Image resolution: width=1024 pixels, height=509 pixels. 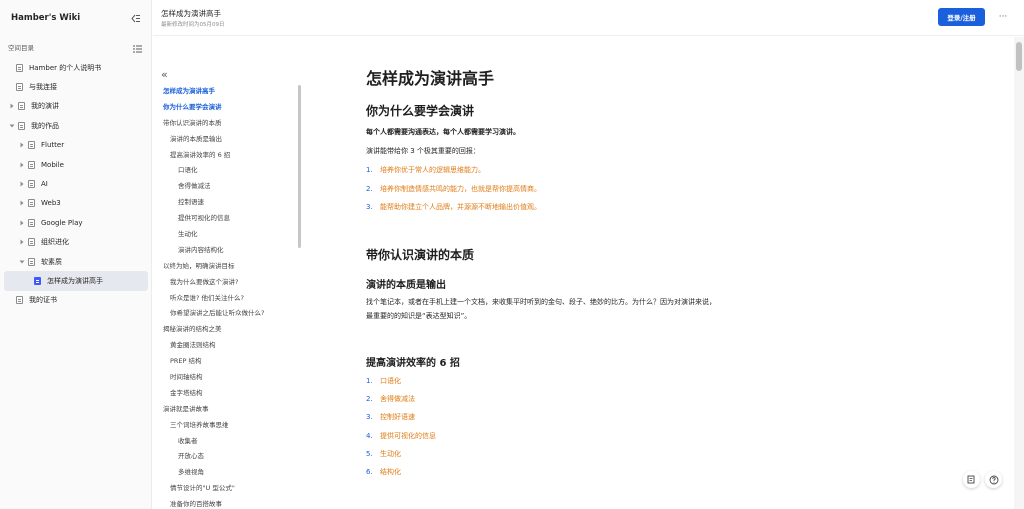 What do you see at coordinates (228, 171) in the screenshot?
I see `toc-item: 口语化` at bounding box center [228, 171].